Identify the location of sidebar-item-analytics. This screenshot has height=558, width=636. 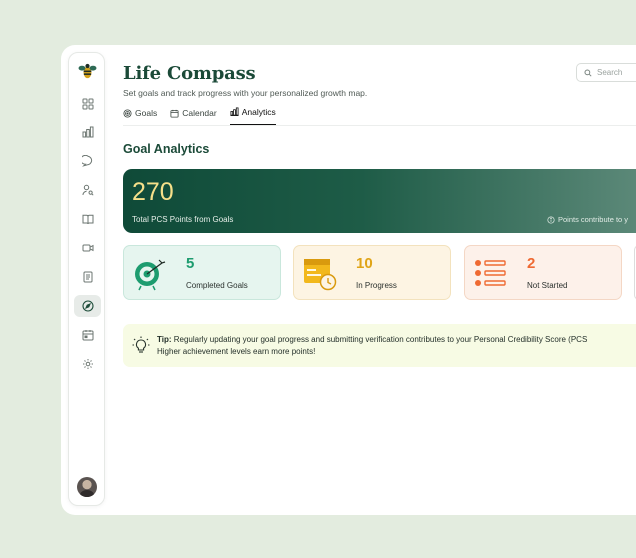
(87, 132).